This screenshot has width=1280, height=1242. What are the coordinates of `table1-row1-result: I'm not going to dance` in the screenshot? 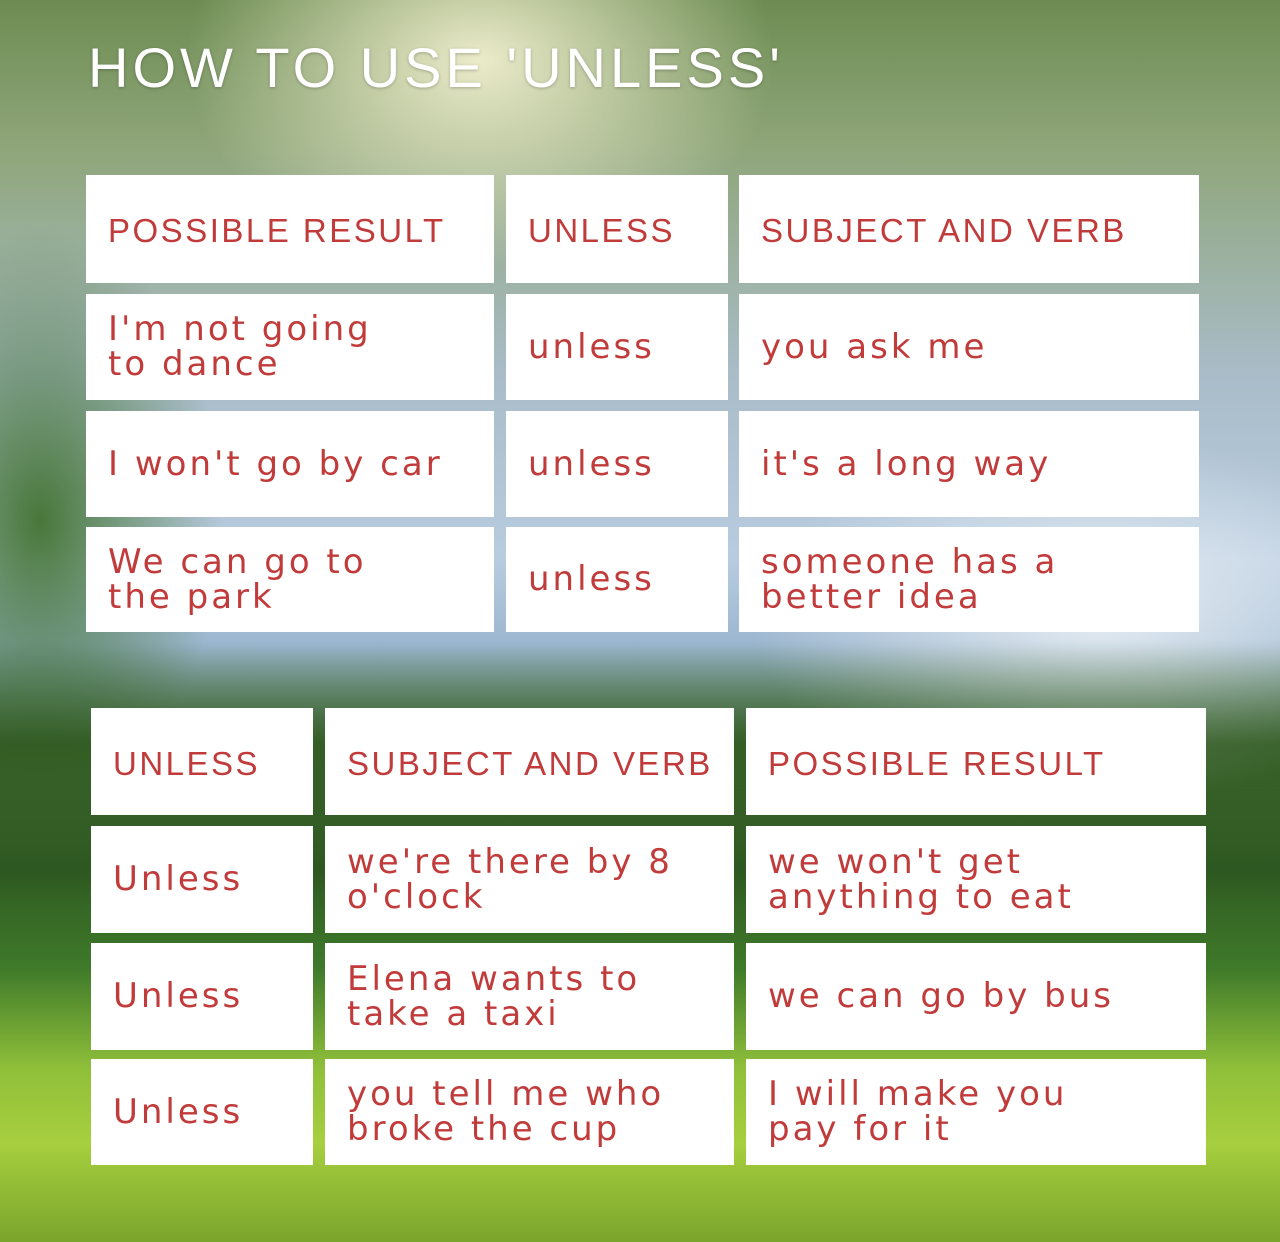 It's located at (290, 347).